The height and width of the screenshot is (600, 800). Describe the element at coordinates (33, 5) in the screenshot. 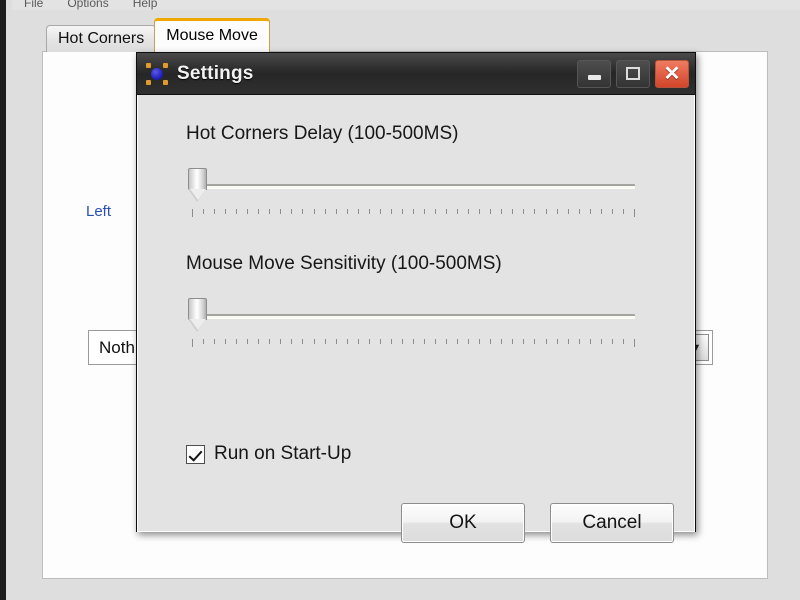

I see `menu-item-file: File` at that location.